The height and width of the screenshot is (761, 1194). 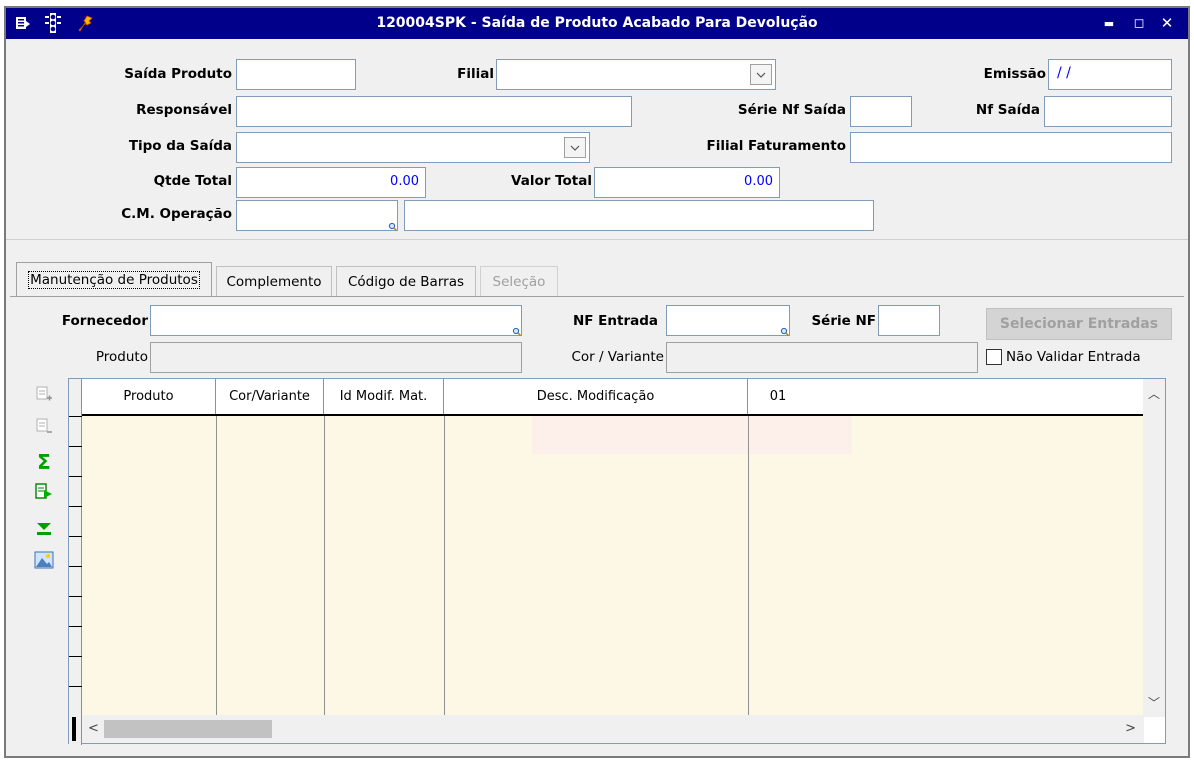 I want to click on tab-label: Código de Barras, so click(x=406, y=281).